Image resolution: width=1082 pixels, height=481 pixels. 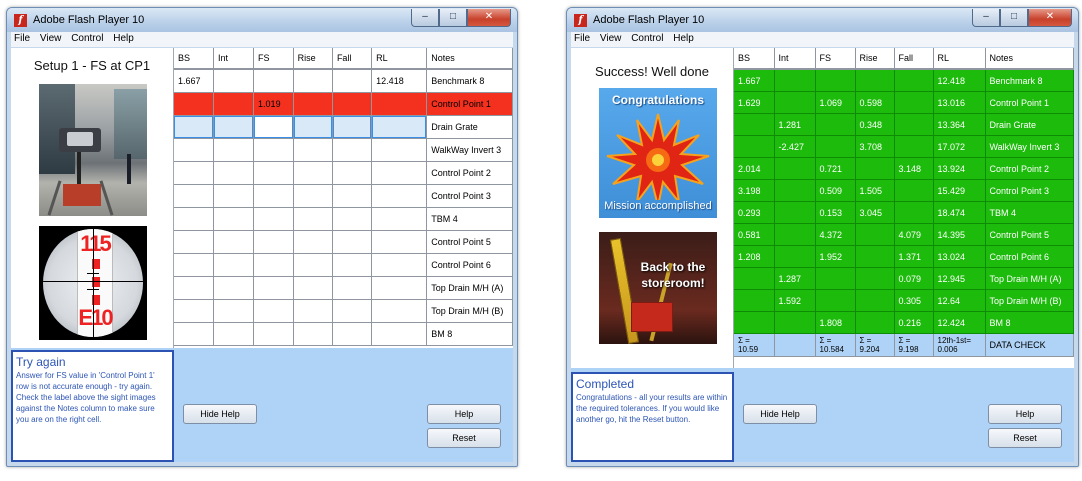 What do you see at coordinates (835, 256) in the screenshot?
I see `cell-fs: 1.952` at bounding box center [835, 256].